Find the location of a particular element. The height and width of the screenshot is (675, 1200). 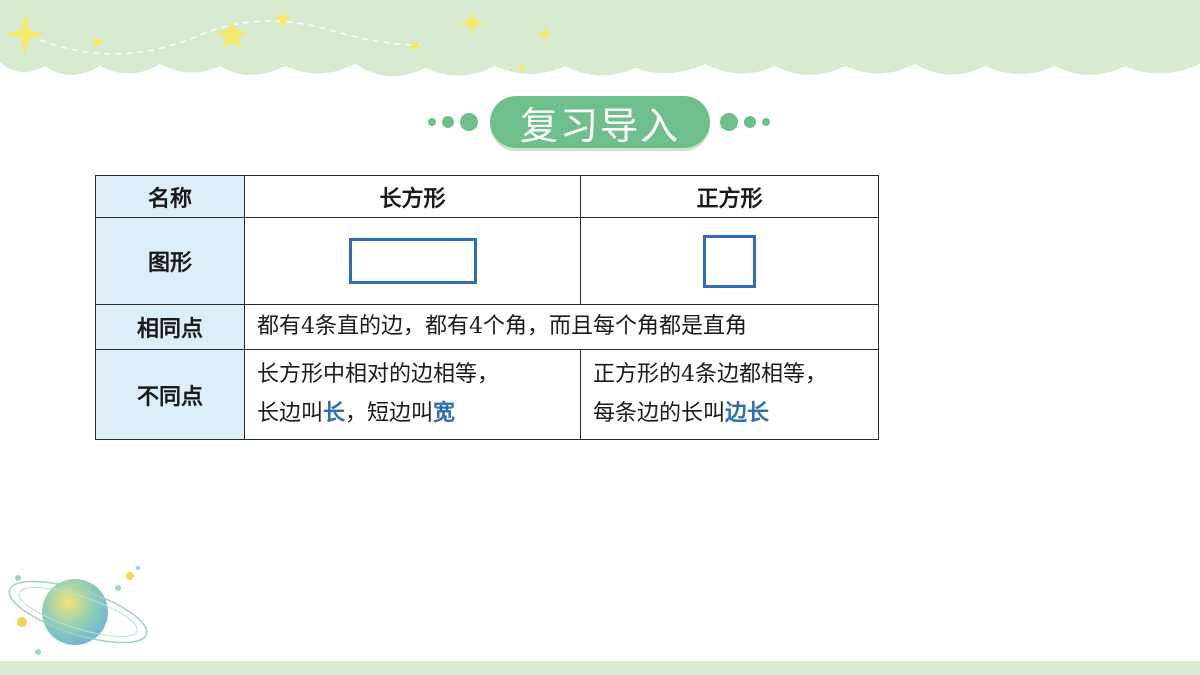

title-banner: 复习导入 is located at coordinates (600, 122).